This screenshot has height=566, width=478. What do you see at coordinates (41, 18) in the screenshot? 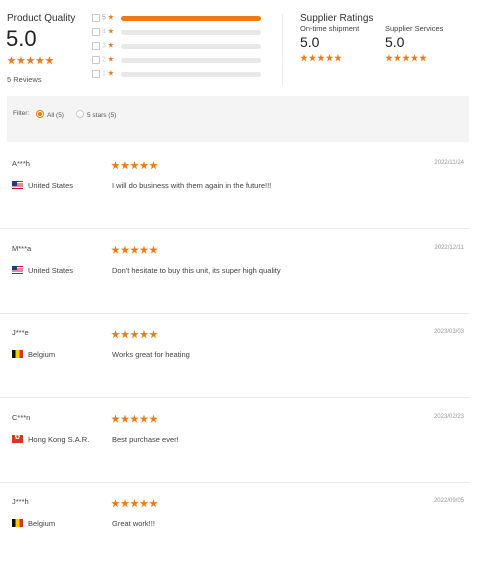
I see `product-quality-label: Product Quality` at bounding box center [41, 18].